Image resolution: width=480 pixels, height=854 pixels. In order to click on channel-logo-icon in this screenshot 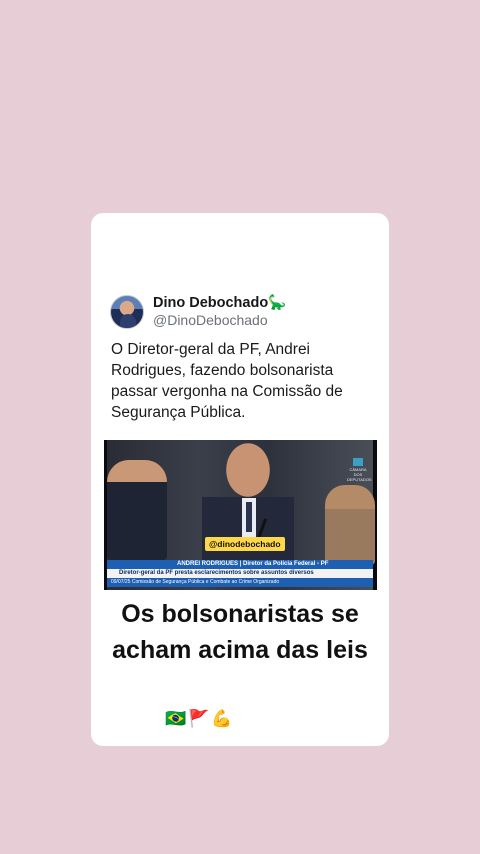, I will do `click(358, 462)`.